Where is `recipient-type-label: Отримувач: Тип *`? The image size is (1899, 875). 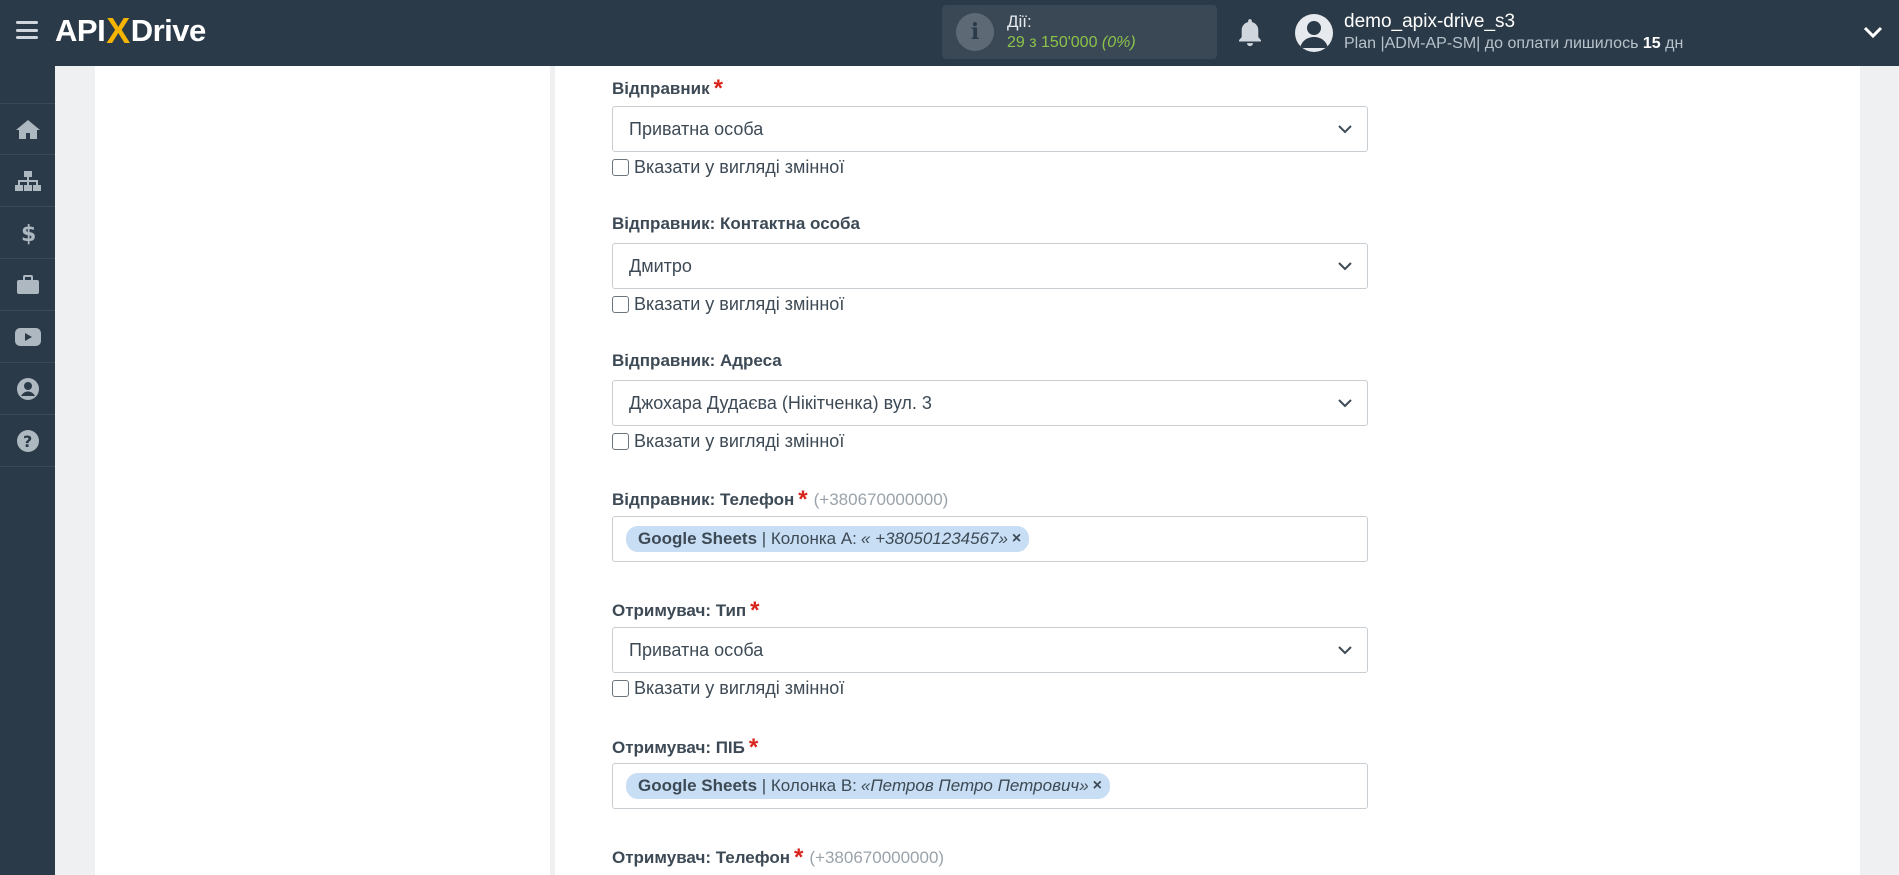
recipient-type-label: Отримувач: Тип * is located at coordinates (686, 610).